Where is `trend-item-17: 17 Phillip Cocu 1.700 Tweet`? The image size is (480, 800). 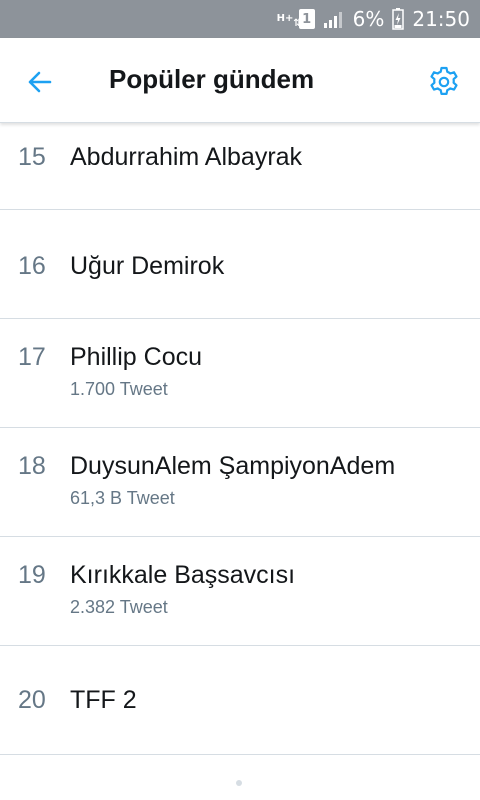 trend-item-17: 17 Phillip Cocu 1.700 Tweet is located at coordinates (240, 373).